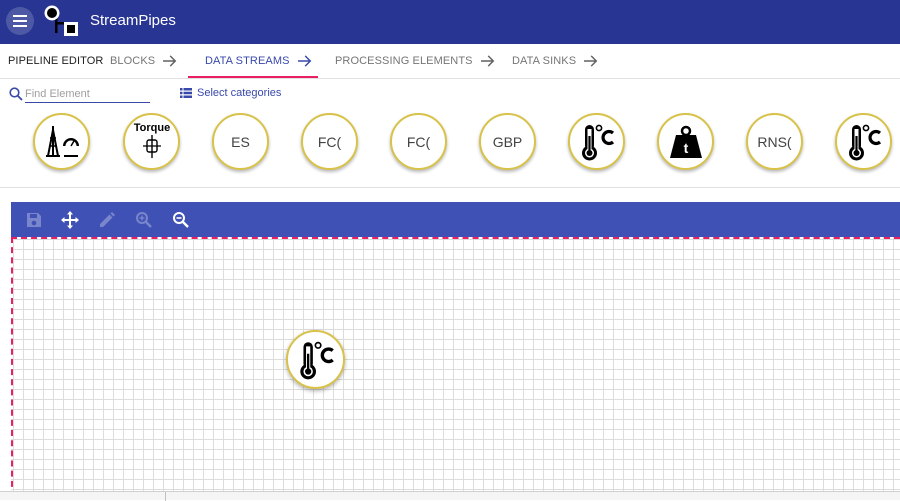 The width and height of the screenshot is (900, 501). What do you see at coordinates (87, 94) in the screenshot?
I see `find-element-input` at bounding box center [87, 94].